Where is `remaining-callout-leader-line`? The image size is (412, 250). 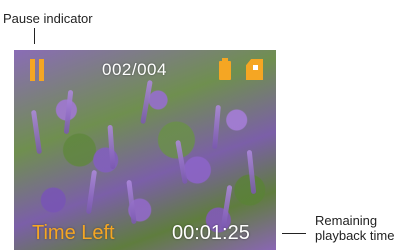
remaining-callout-leader-line is located at coordinates (294, 233).